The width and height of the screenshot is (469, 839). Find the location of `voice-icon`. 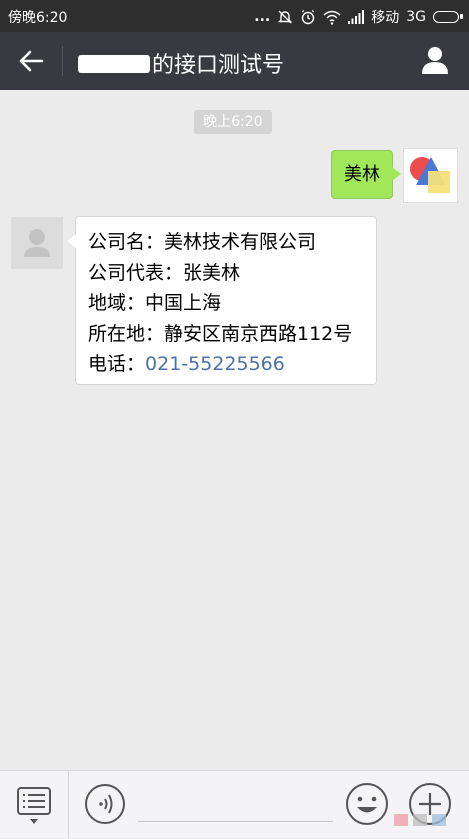

voice-icon is located at coordinates (105, 804).